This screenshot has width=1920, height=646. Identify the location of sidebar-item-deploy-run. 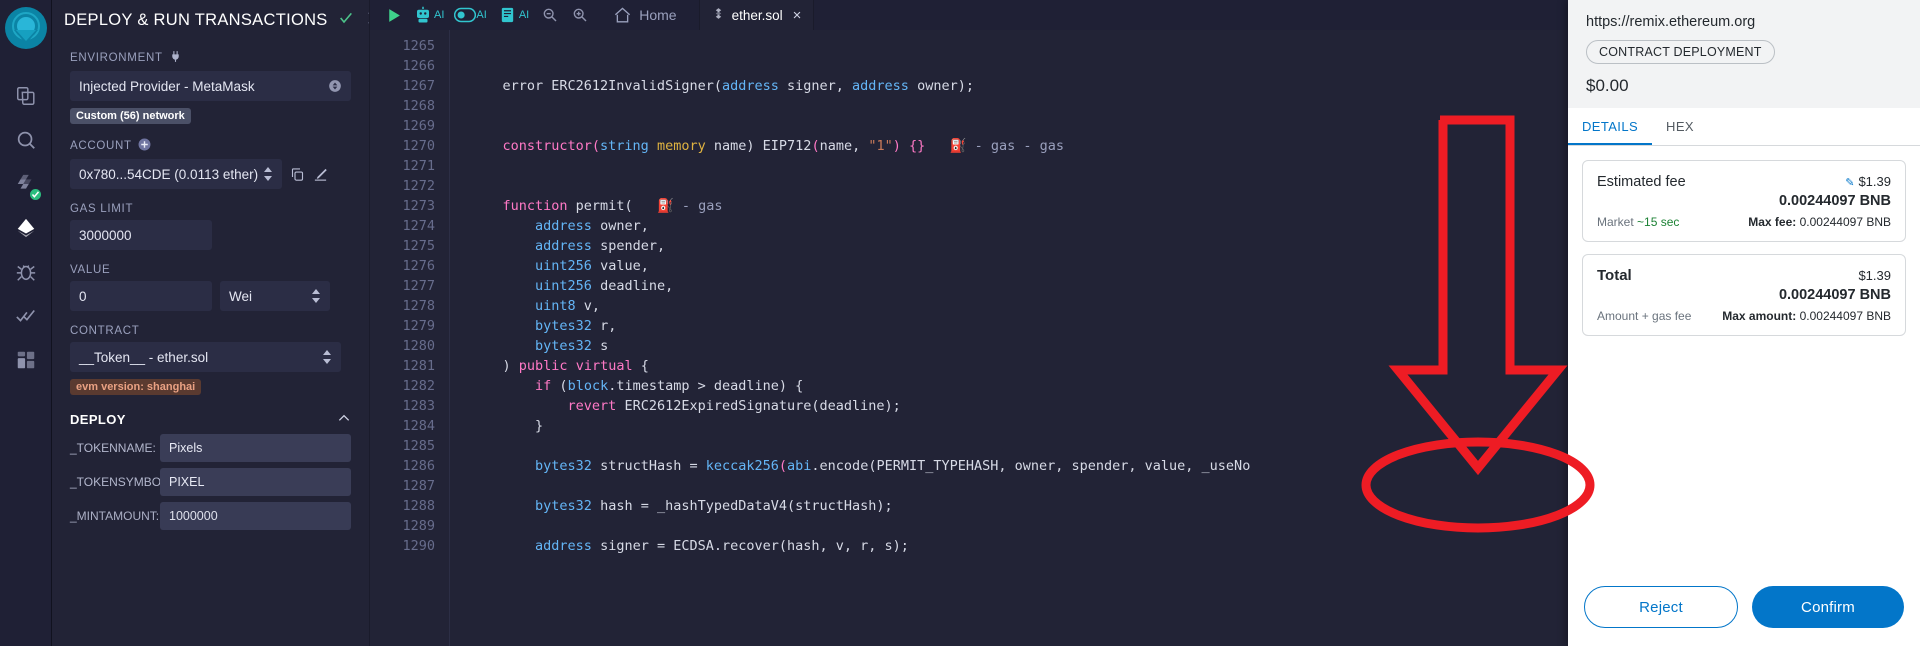
(26, 228).